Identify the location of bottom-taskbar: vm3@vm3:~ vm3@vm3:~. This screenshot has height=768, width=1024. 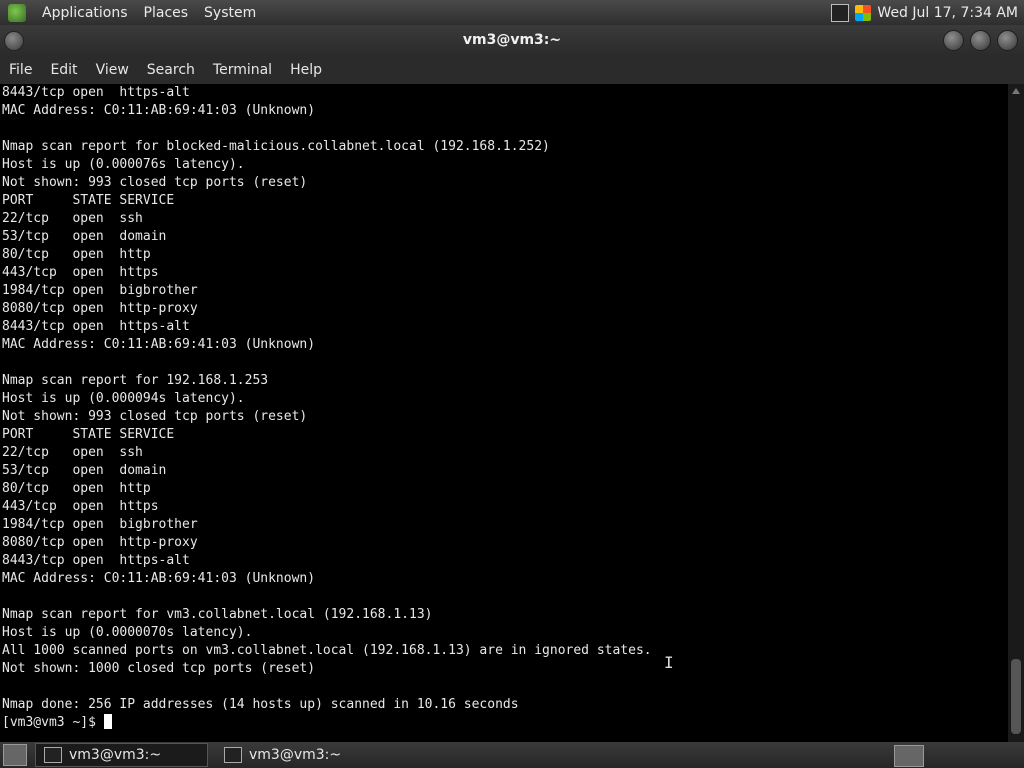
(512, 755).